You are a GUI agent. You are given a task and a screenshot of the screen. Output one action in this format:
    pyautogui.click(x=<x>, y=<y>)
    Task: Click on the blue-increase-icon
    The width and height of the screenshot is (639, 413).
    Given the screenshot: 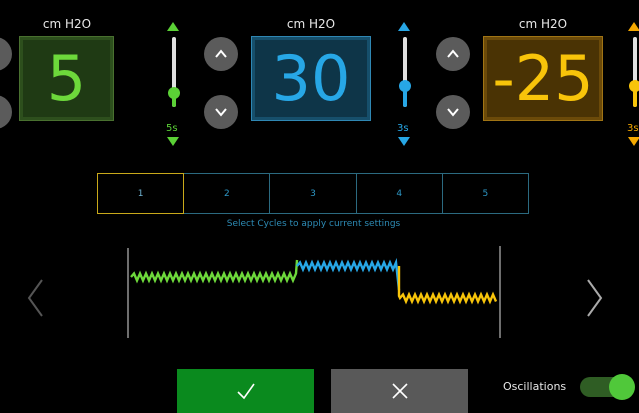 What is the action you would take?
    pyautogui.click(x=404, y=26)
    